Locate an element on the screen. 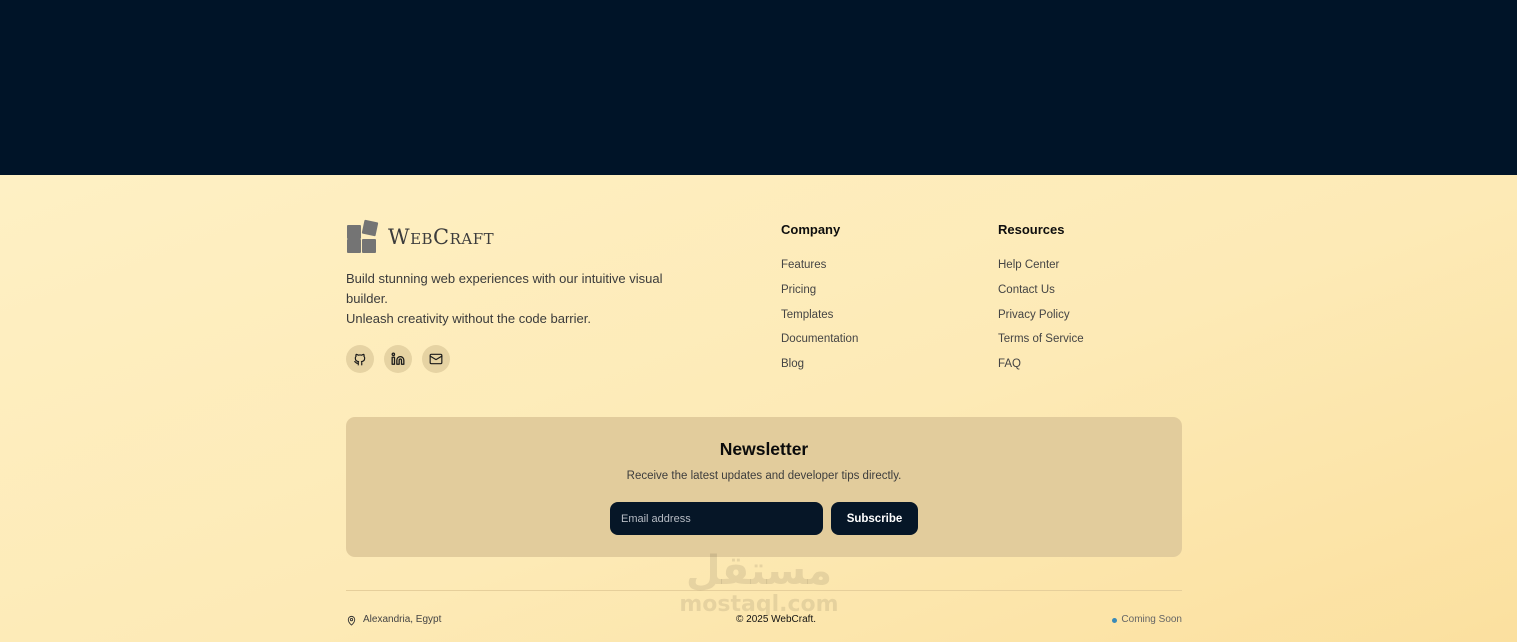 The image size is (1517, 642). email-link is located at coordinates (436, 359).